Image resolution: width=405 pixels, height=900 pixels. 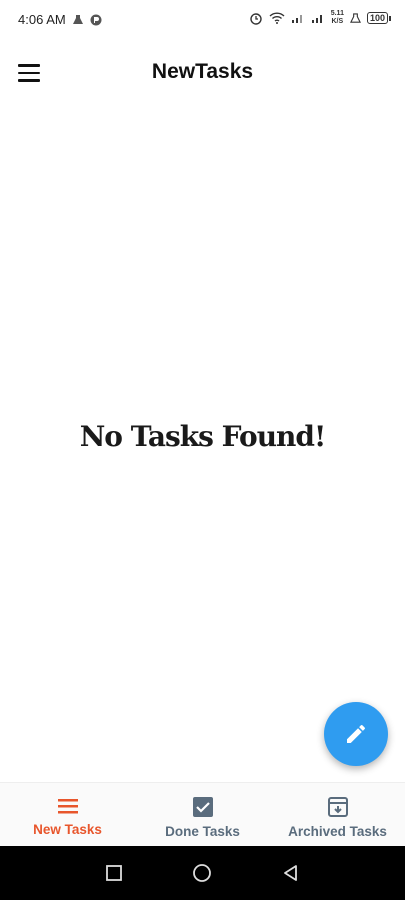 I want to click on square-icon, so click(x=114, y=873).